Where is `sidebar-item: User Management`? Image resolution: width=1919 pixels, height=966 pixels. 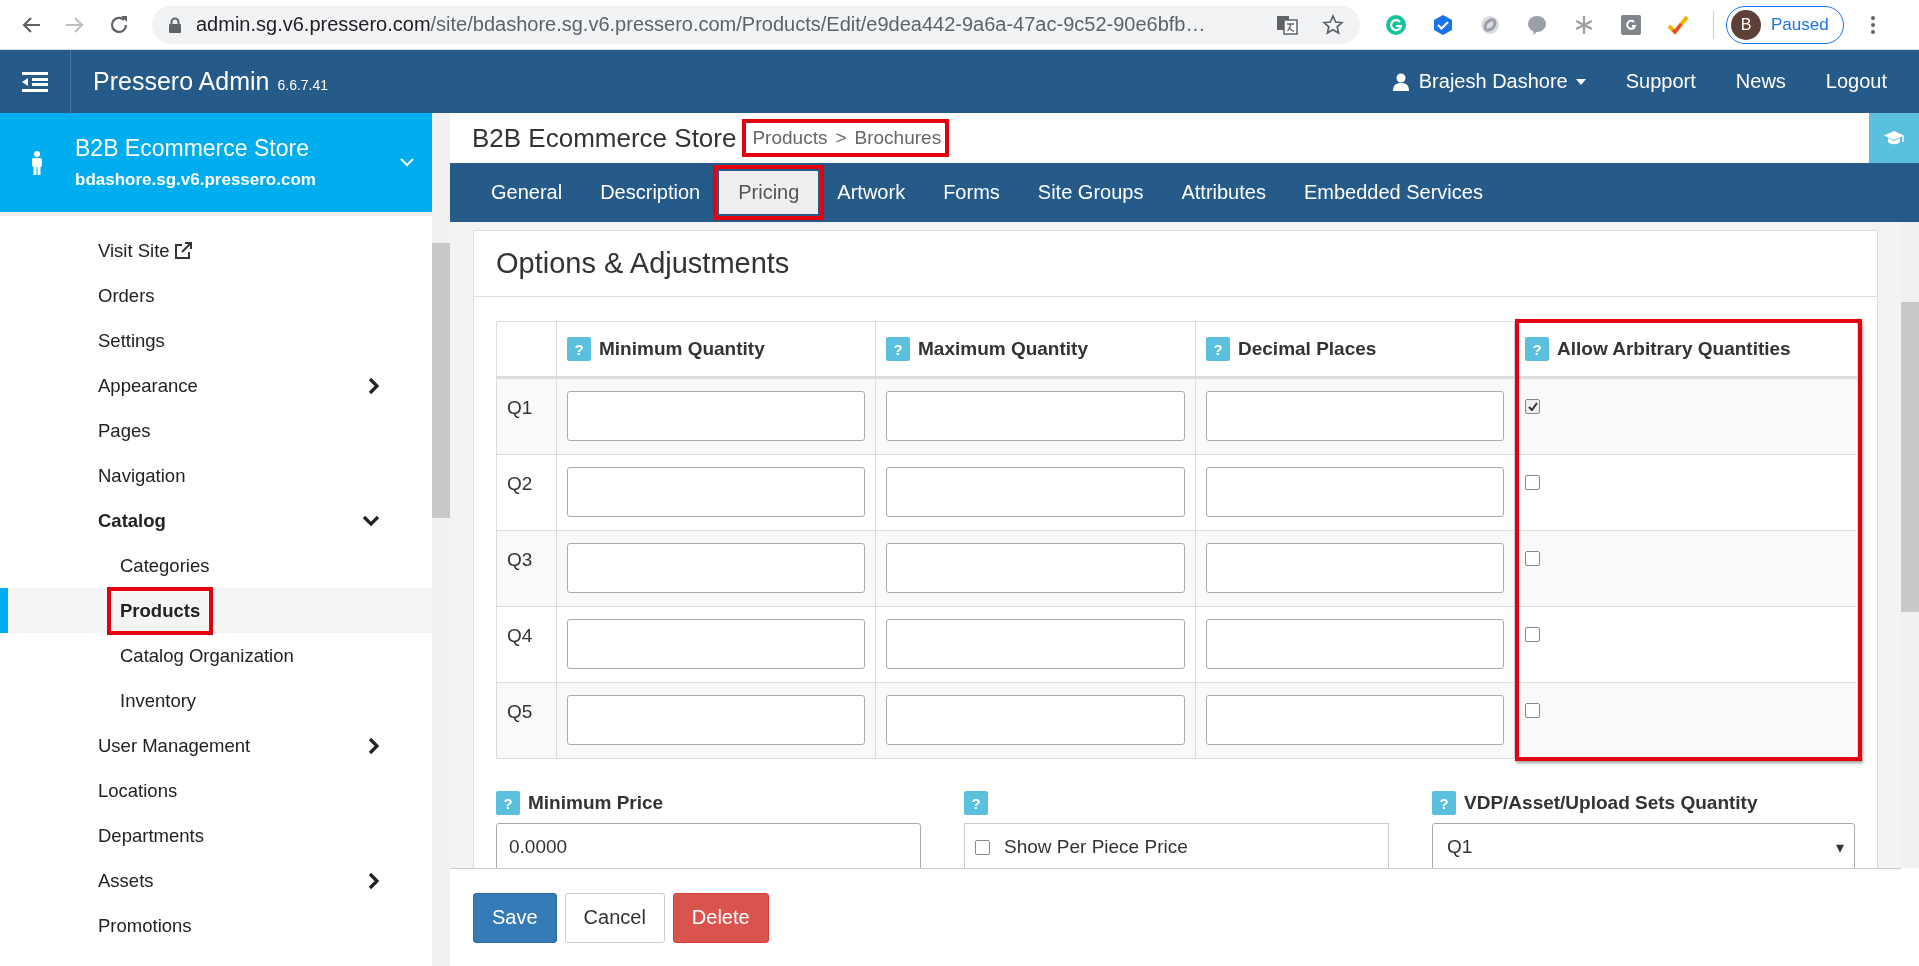 sidebar-item: User Management is located at coordinates (216, 745).